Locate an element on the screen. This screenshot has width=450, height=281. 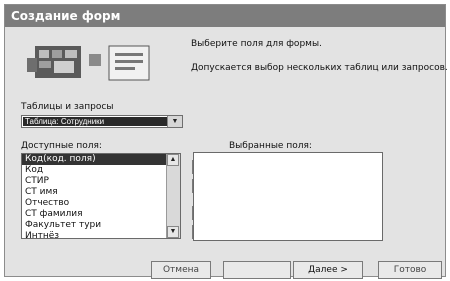
selected-fields-list is located at coordinates (288, 196).